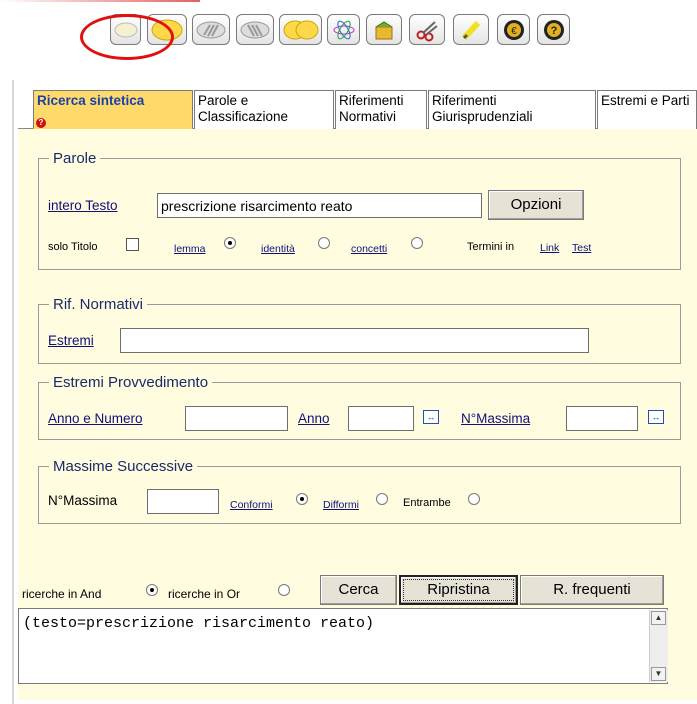 This screenshot has height=704, width=697. What do you see at coordinates (251, 505) in the screenshot?
I see `conformi-link: Conformi` at bounding box center [251, 505].